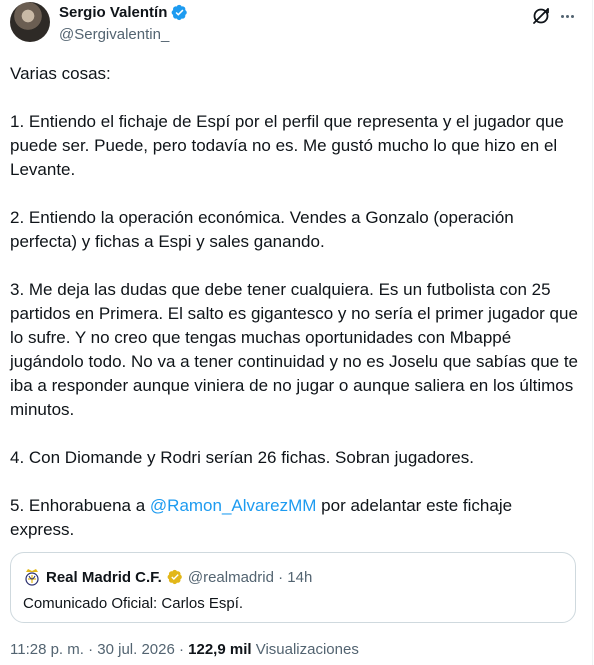  I want to click on views-label: Visualizaciones, so click(305, 649).